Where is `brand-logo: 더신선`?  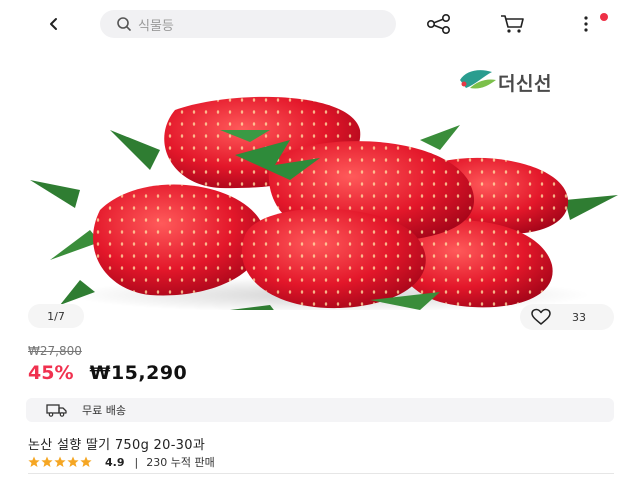
brand-logo: 더신선 is located at coordinates (534, 81).